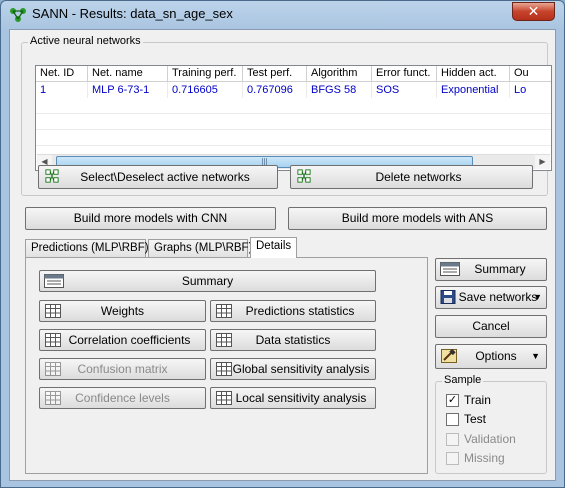 The image size is (565, 488). I want to click on global-sensitivity-button: Global sensitivity analysis, so click(293, 369).